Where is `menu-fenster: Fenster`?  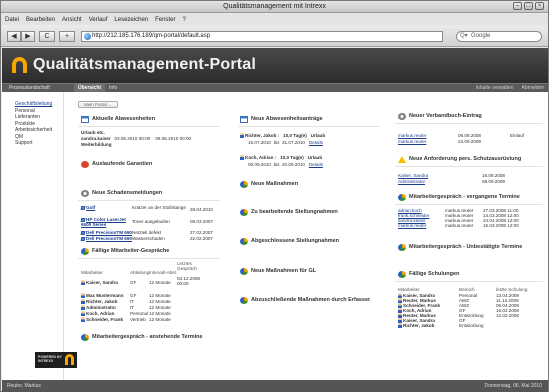
menu-fenster: Fenster is located at coordinates (165, 20).